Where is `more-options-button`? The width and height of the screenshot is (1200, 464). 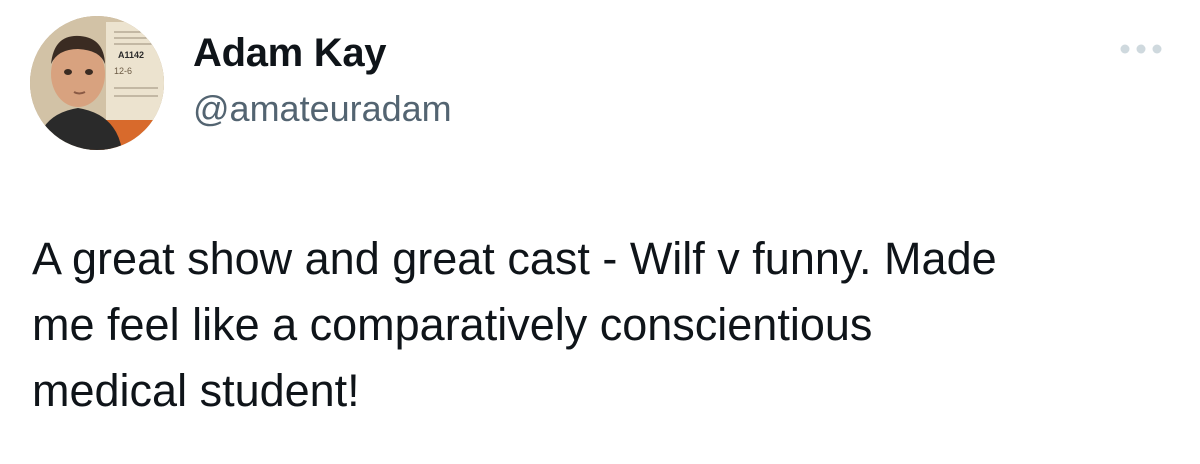 more-options-button is located at coordinates (1141, 49).